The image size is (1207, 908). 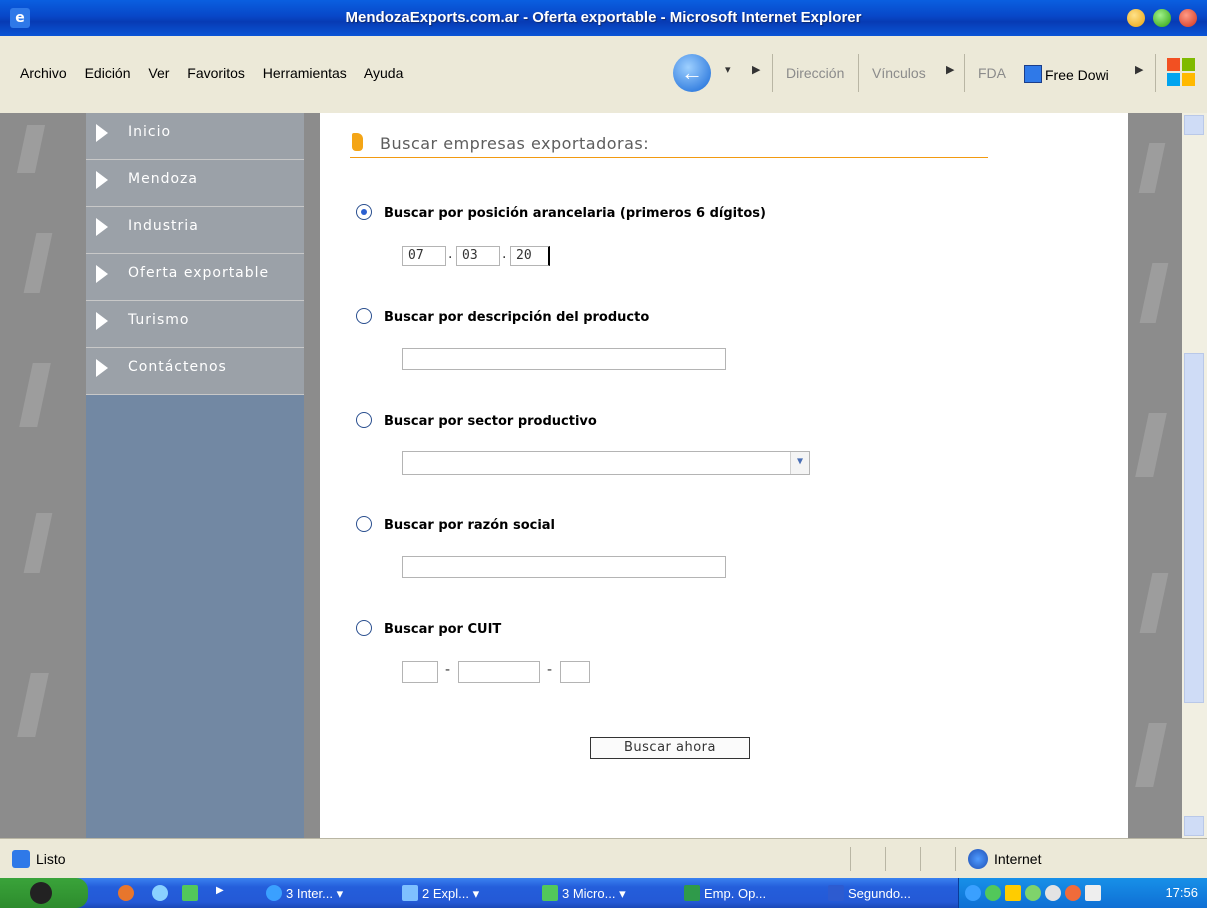 What do you see at coordinates (530, 256) in the screenshot?
I see `tariff-field-3: 20` at bounding box center [530, 256].